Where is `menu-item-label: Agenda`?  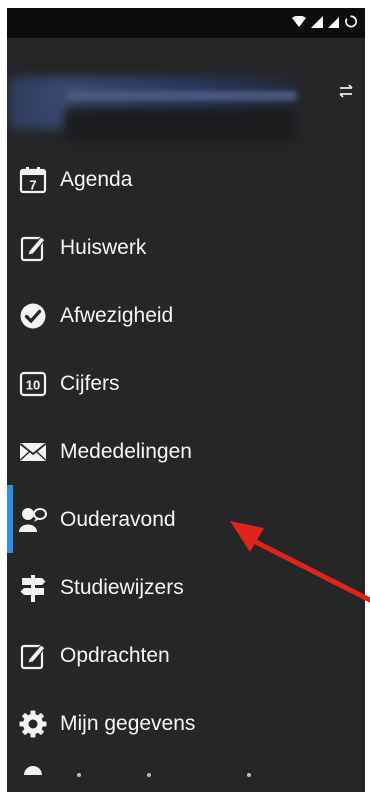 menu-item-label: Agenda is located at coordinates (96, 179).